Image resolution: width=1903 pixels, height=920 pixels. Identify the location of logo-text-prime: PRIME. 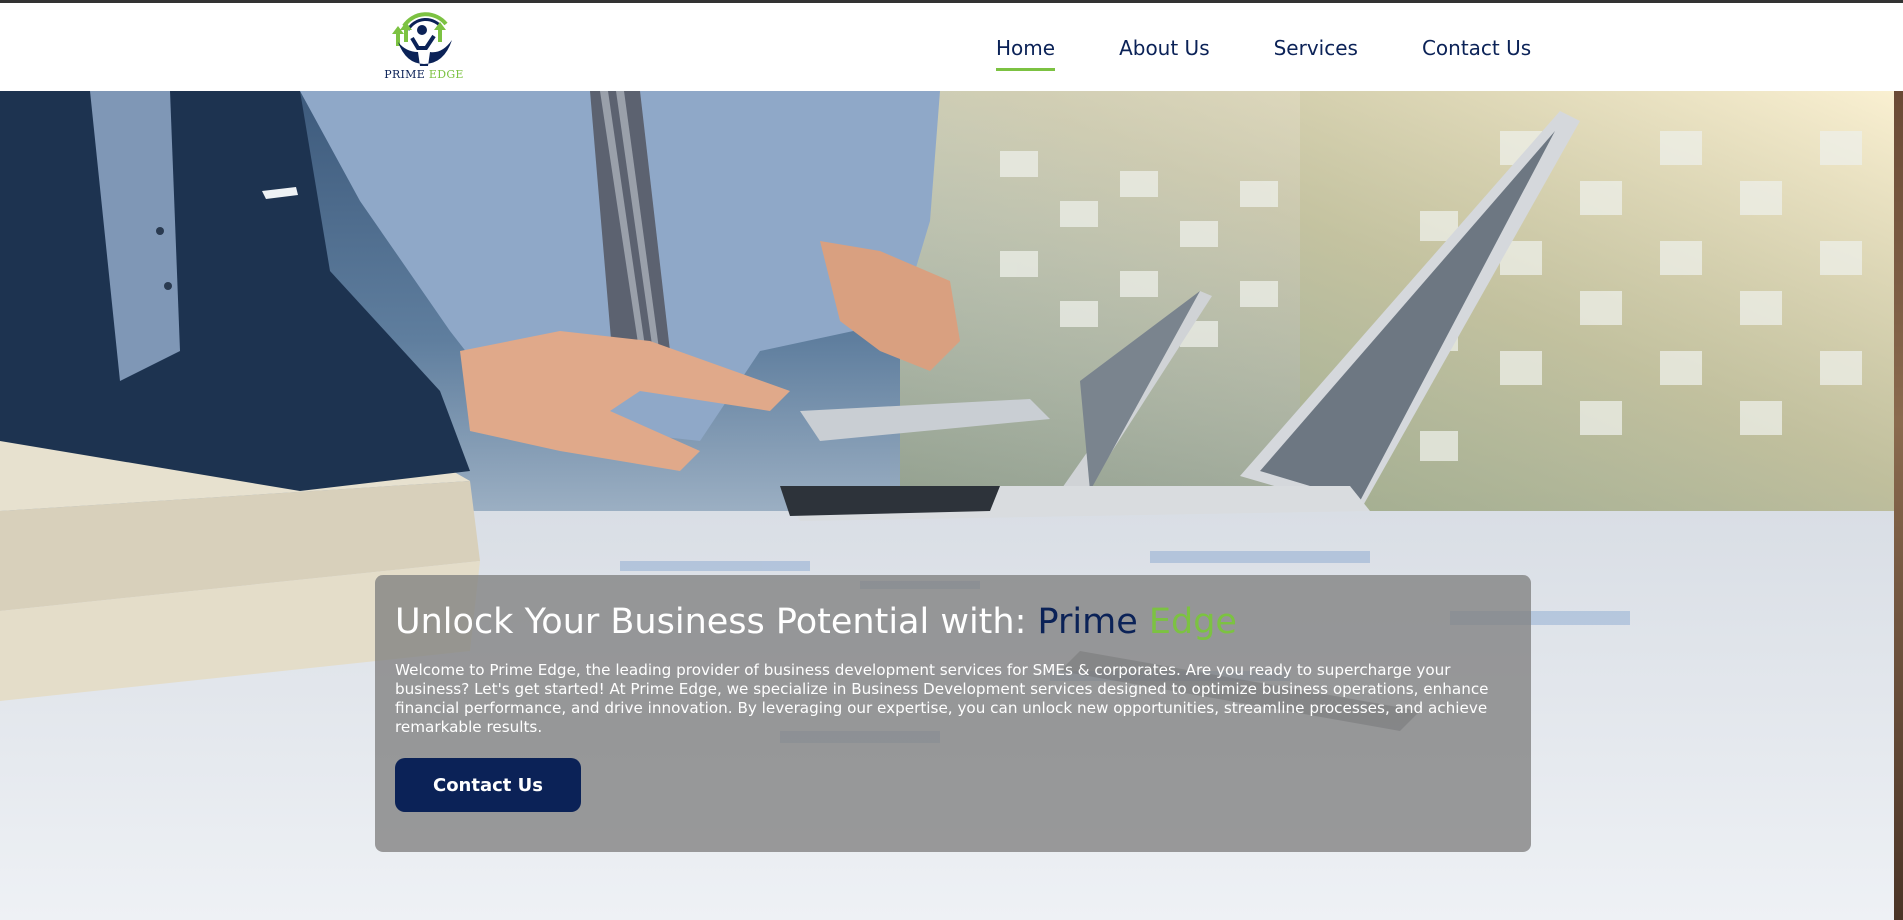
(405, 74).